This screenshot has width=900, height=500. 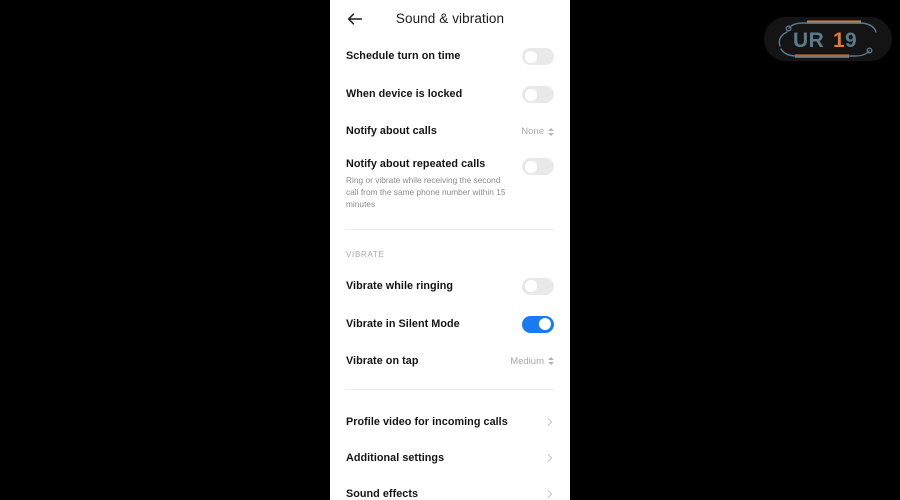 I want to click on row-control: None, so click(x=537, y=131).